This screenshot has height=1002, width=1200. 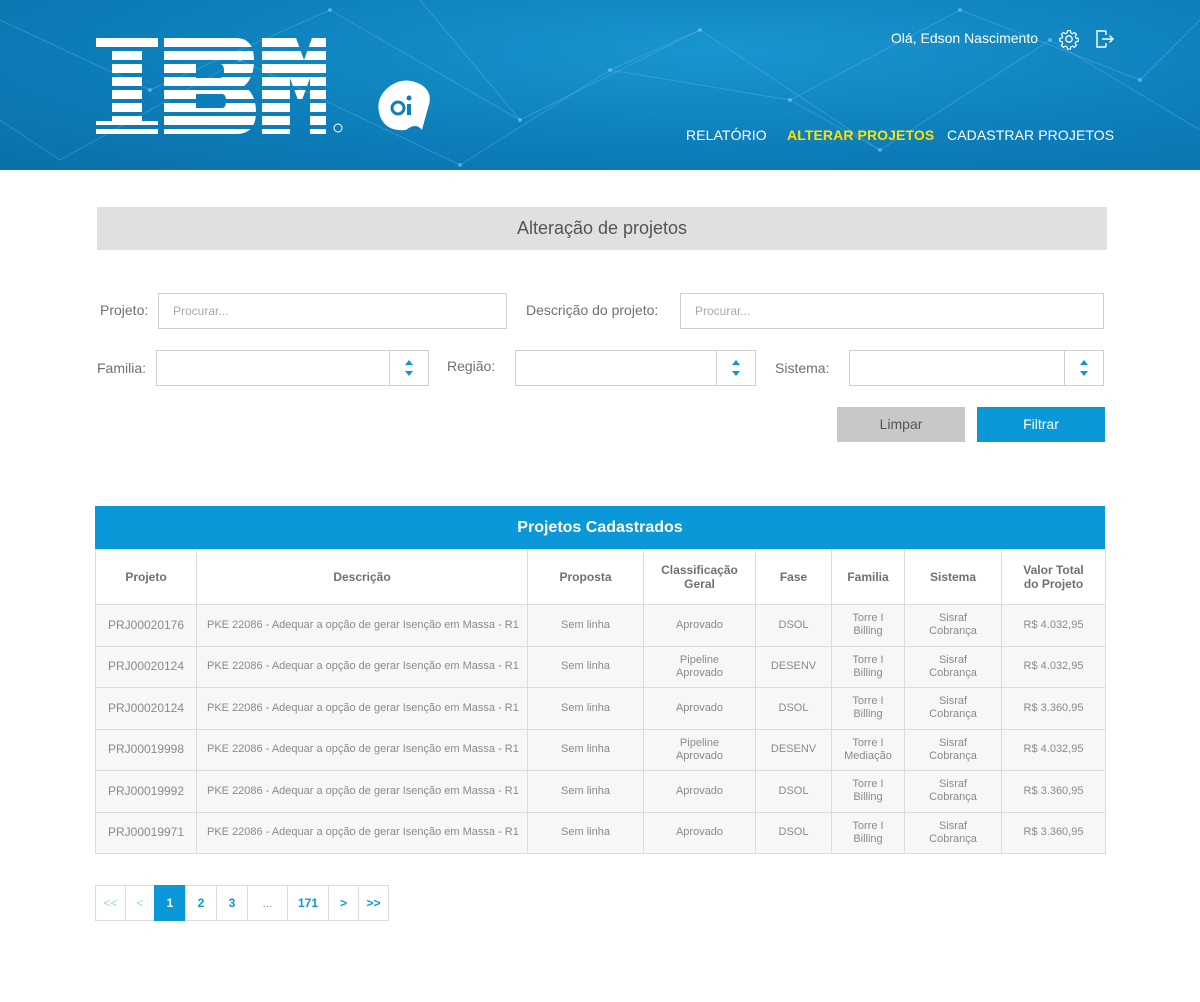 I want to click on col-projeto: Projeto, so click(x=146, y=577).